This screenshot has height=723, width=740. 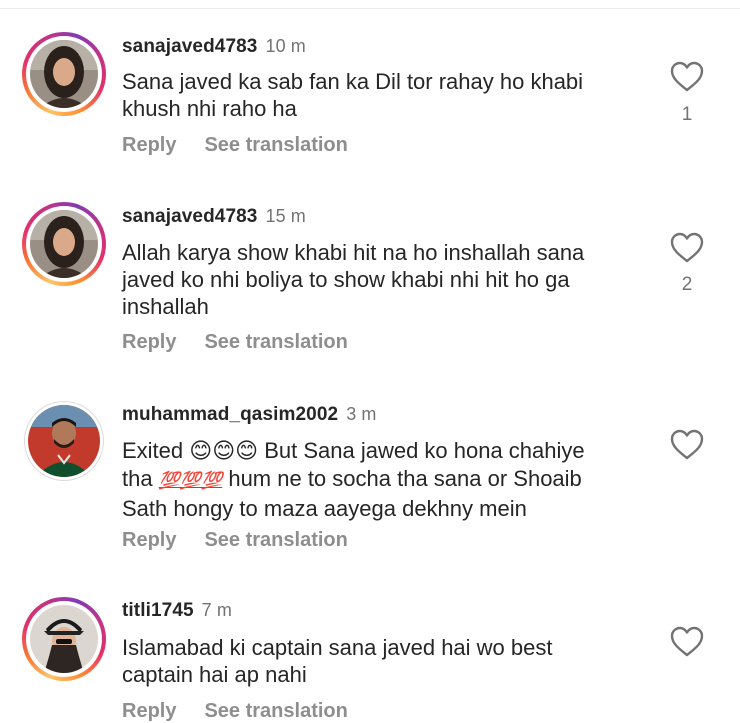 What do you see at coordinates (224, 451) in the screenshot?
I see `emoji-smile: 😊😊😊` at bounding box center [224, 451].